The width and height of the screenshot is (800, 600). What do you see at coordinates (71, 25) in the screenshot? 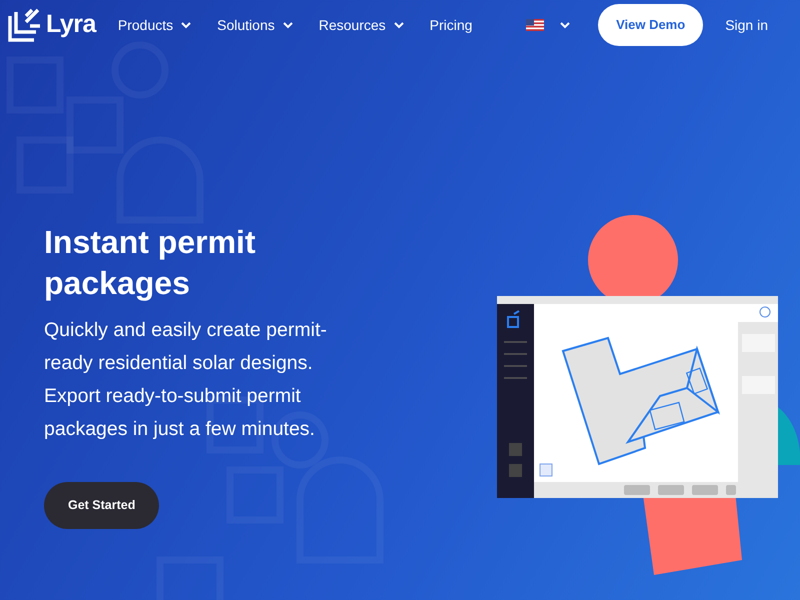
I see `brand-name: Lyra` at bounding box center [71, 25].